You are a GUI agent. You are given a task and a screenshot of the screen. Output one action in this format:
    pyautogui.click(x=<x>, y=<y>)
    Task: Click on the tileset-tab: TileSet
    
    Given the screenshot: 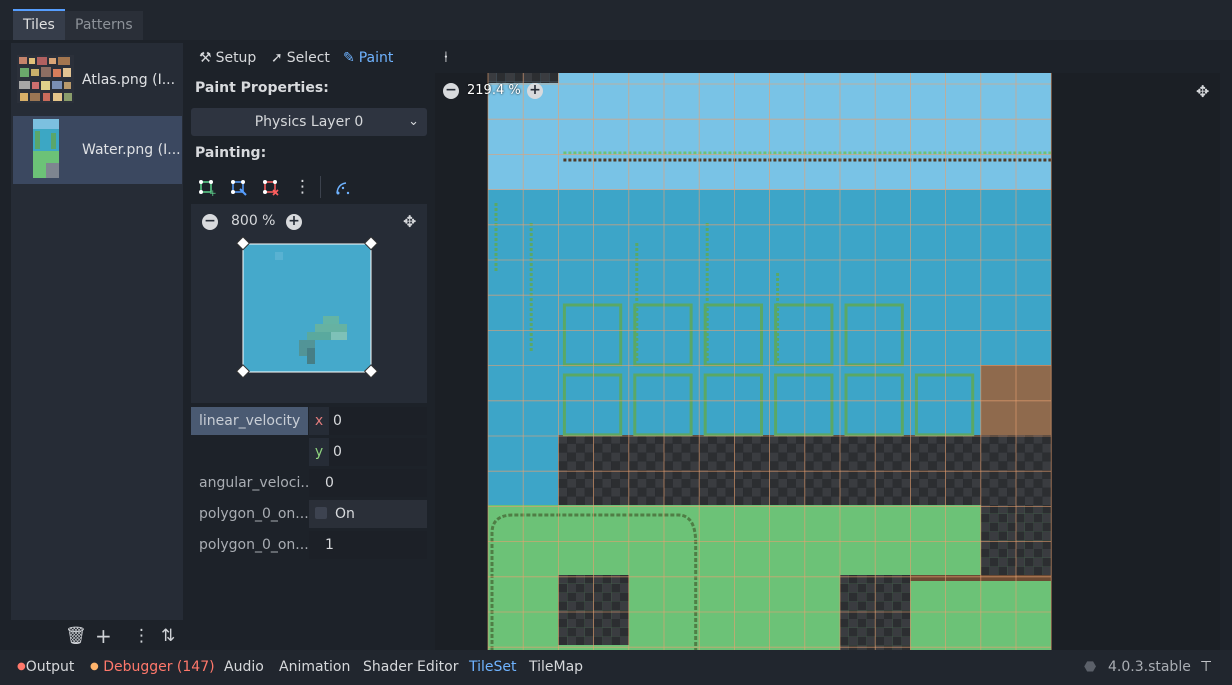 What is the action you would take?
    pyautogui.click(x=493, y=667)
    